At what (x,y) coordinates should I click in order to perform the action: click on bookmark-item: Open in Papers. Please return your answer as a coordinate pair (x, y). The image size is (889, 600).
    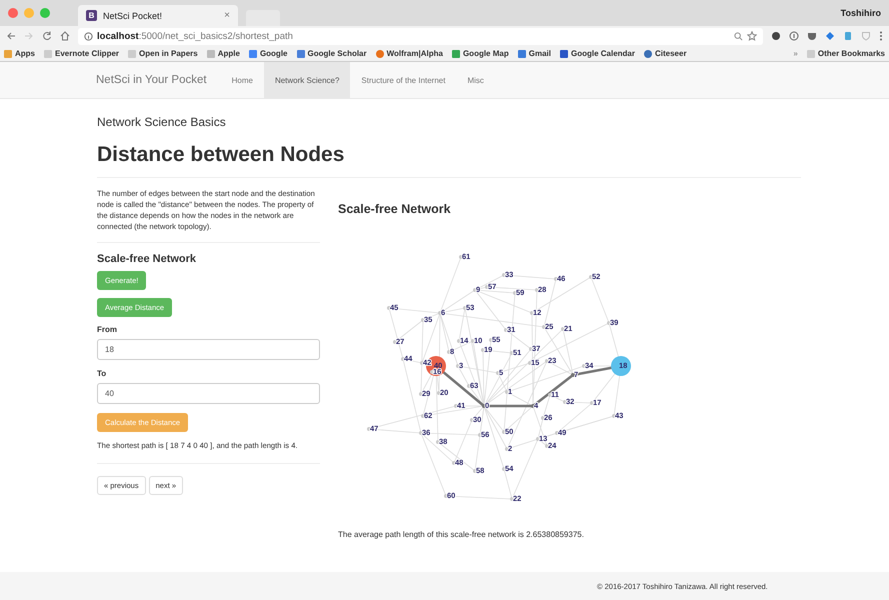
    Looking at the image, I should click on (163, 53).